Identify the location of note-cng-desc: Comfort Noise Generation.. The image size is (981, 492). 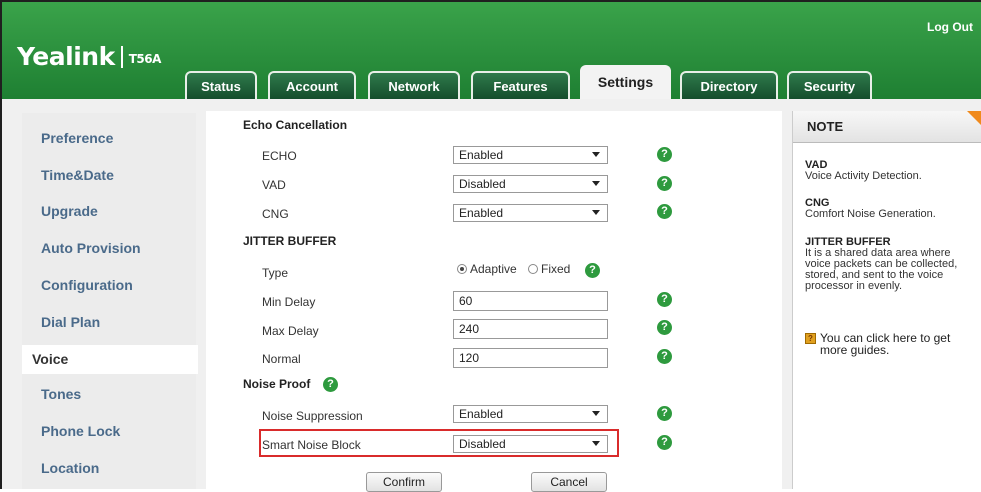
(870, 214).